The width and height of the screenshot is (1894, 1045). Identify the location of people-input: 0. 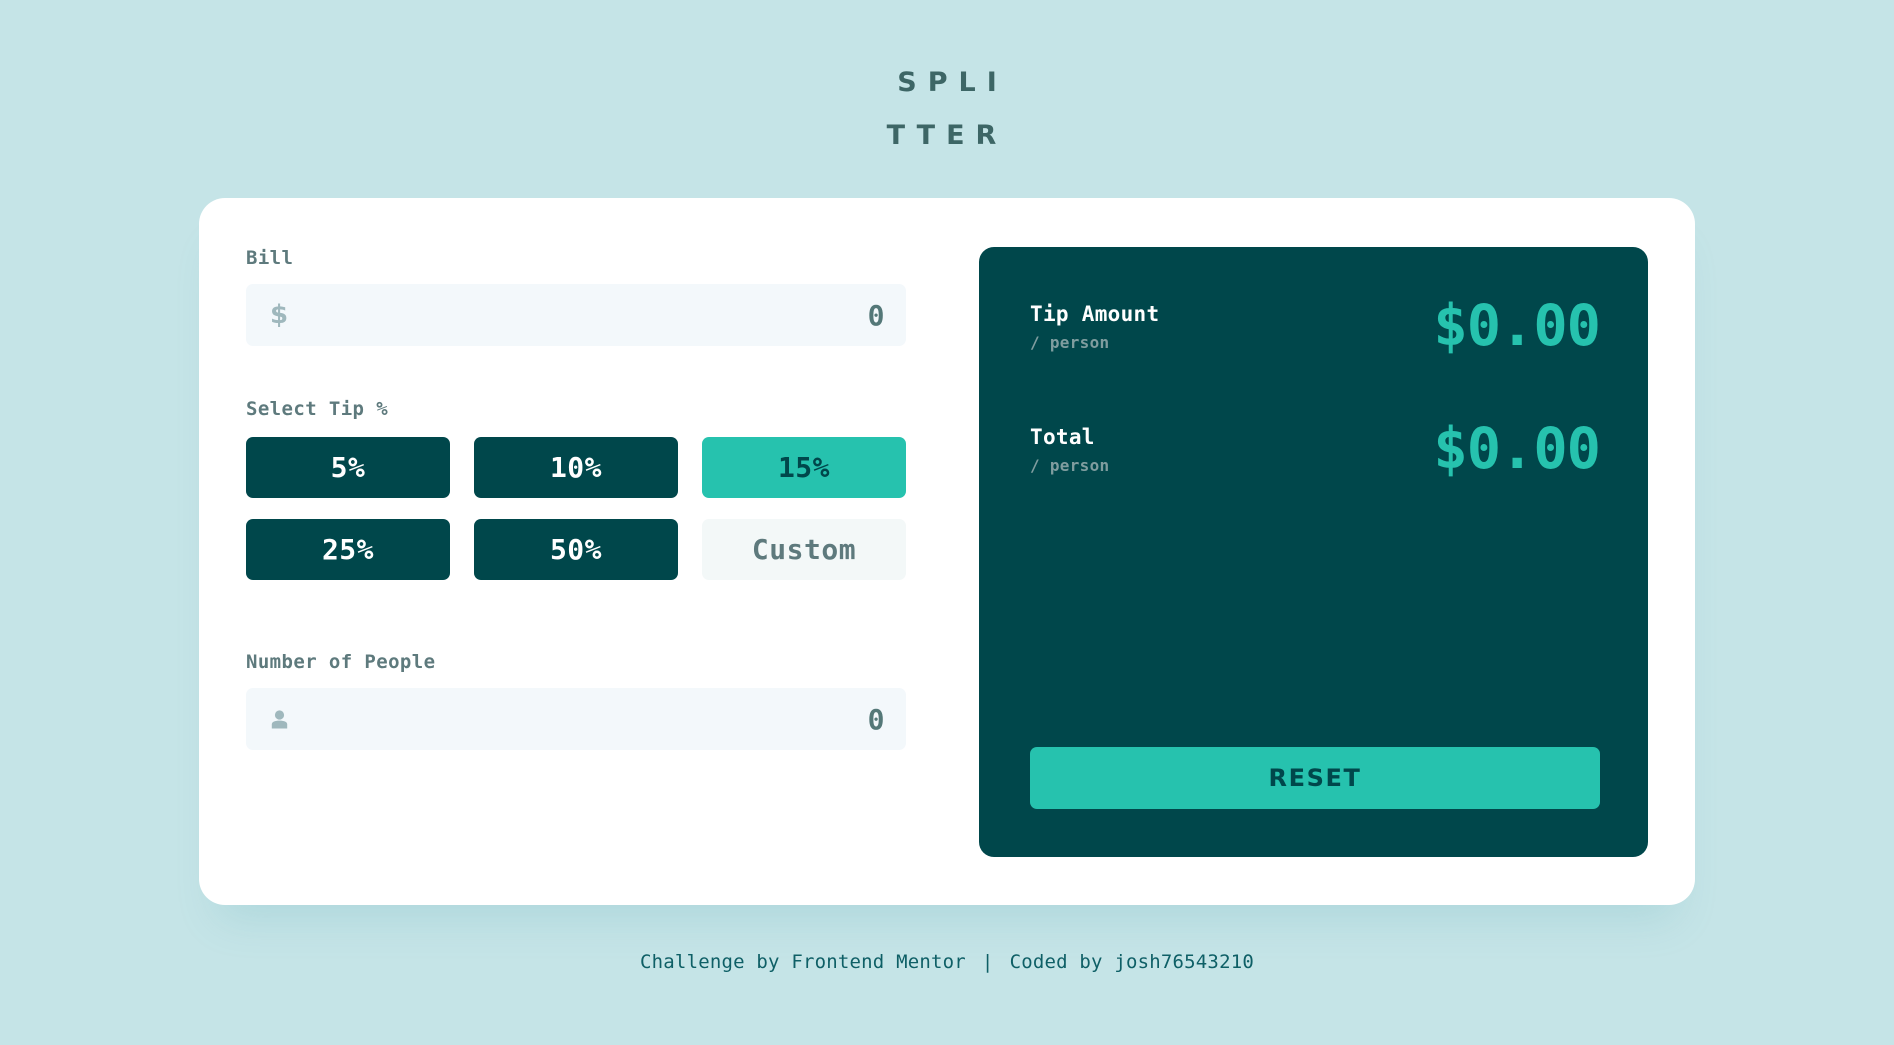
(576, 719).